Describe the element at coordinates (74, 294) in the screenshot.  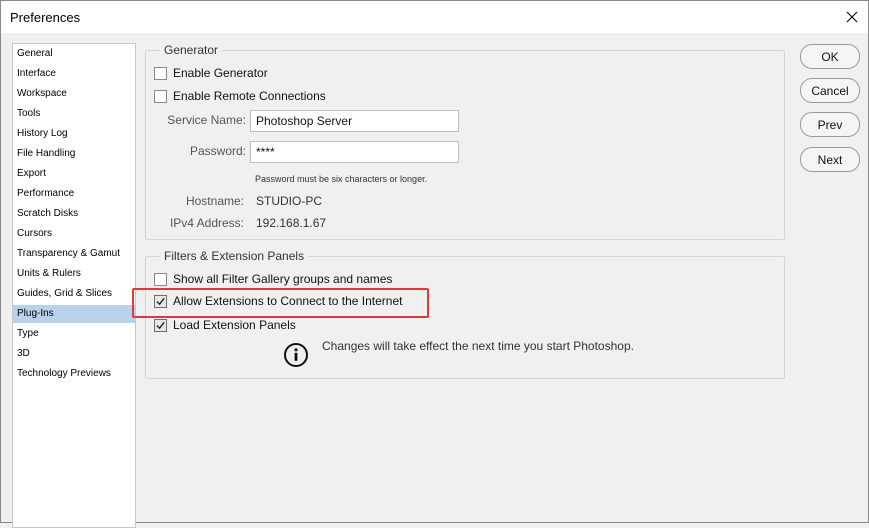
I see `sidebar-item-guides-grid-slices: Guides, Grid & Slices` at that location.